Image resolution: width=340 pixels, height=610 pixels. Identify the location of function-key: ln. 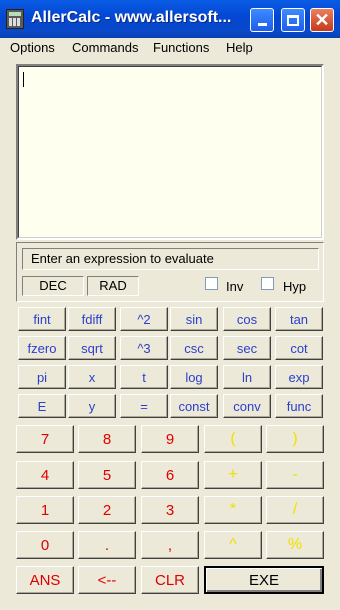
(247, 377).